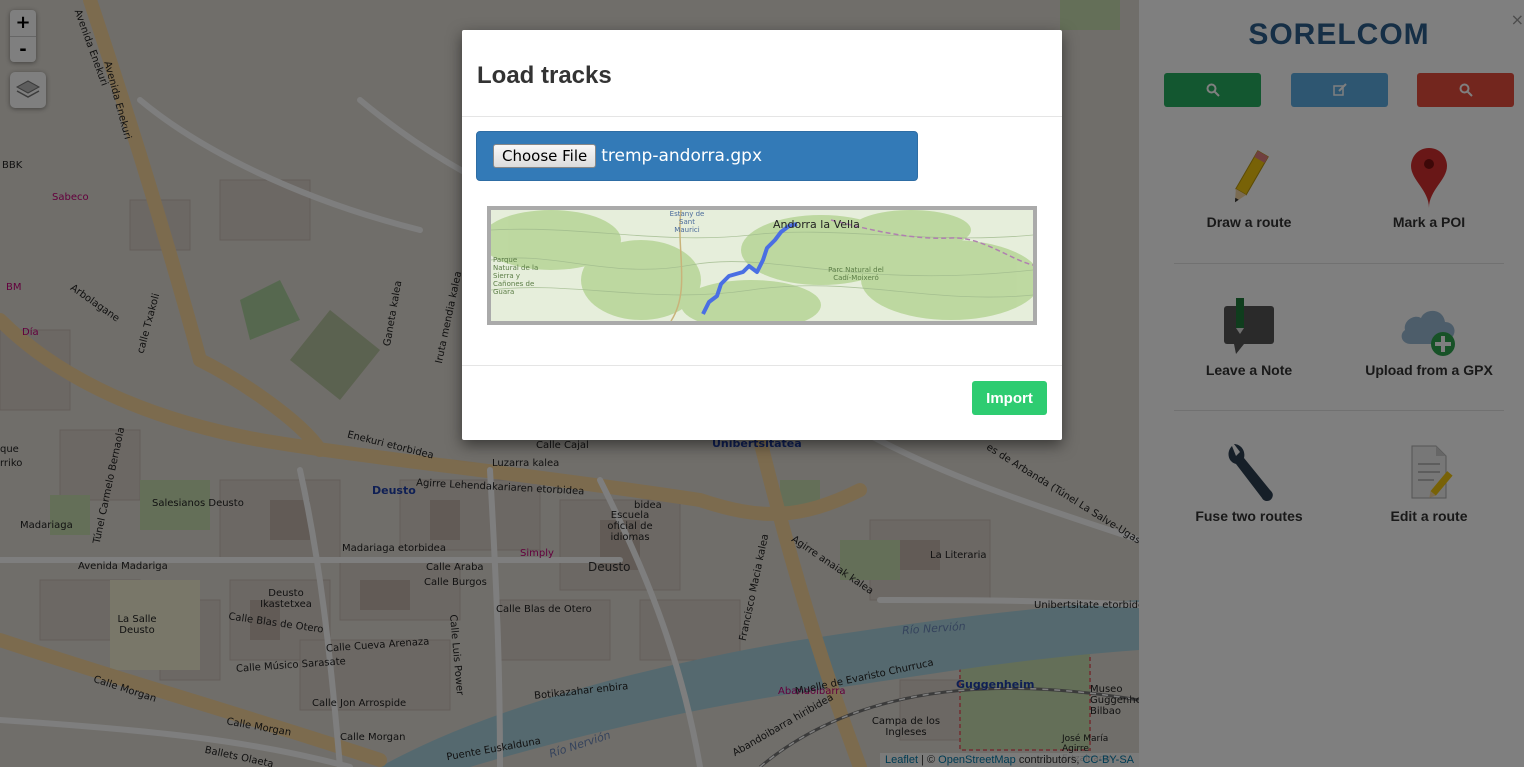  I want to click on import-button: Import, so click(1009, 398).